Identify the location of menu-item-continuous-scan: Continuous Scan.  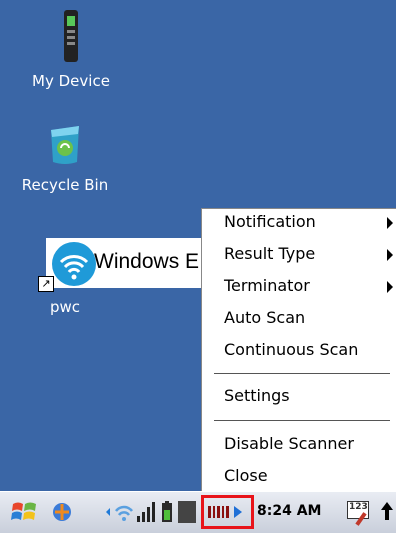
(299, 351).